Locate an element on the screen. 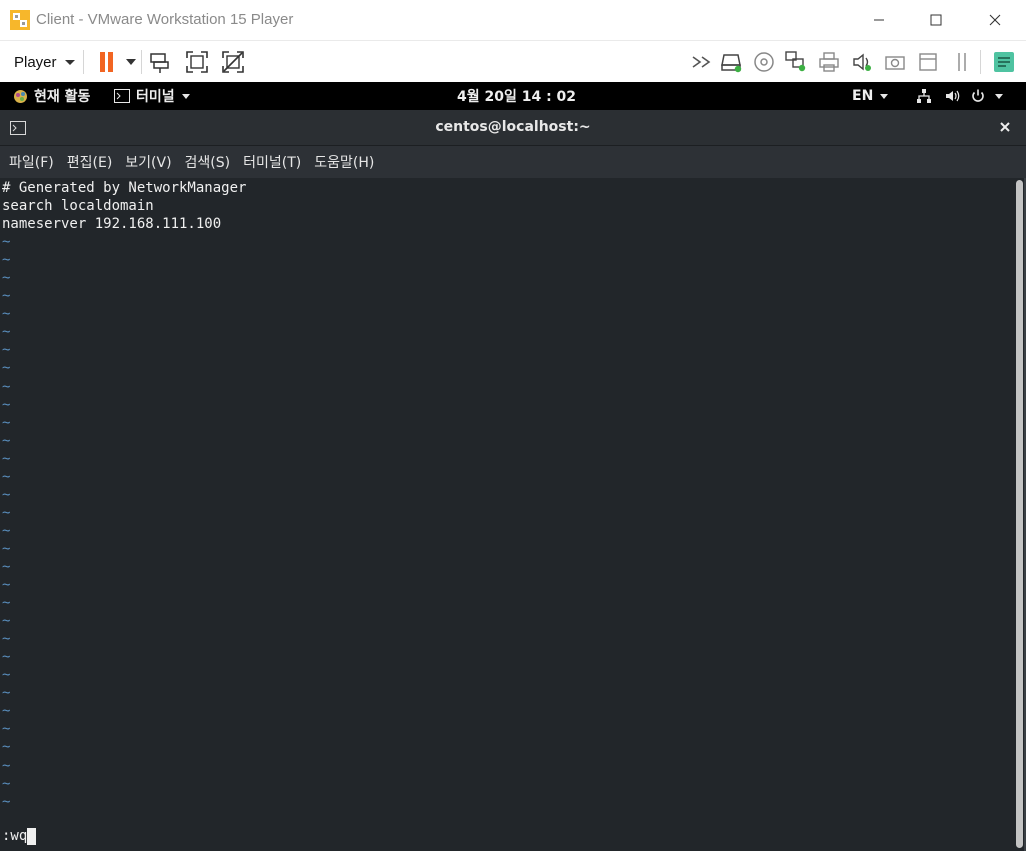 This screenshot has height=851, width=1026. minimize-button is located at coordinates (879, 20).